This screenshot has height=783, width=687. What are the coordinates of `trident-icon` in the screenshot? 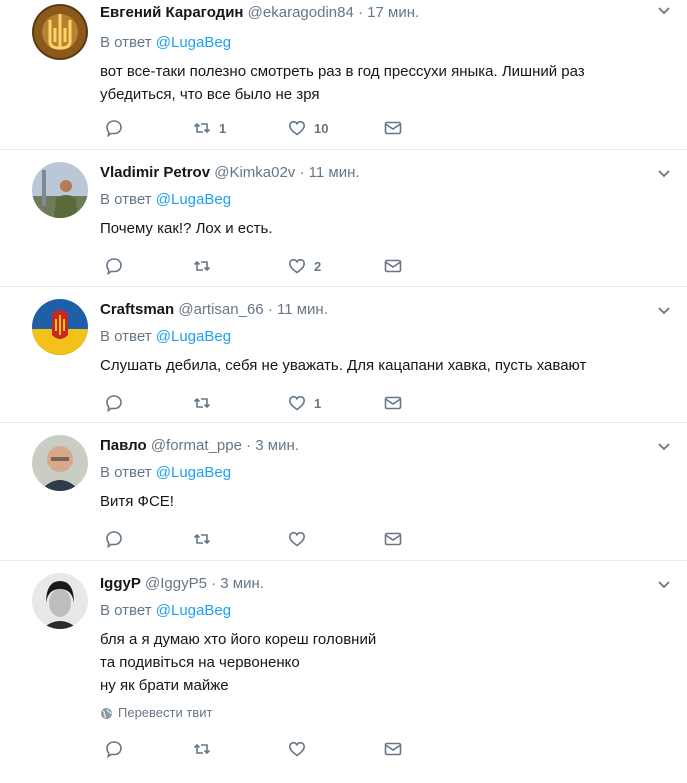 It's located at (60, 32).